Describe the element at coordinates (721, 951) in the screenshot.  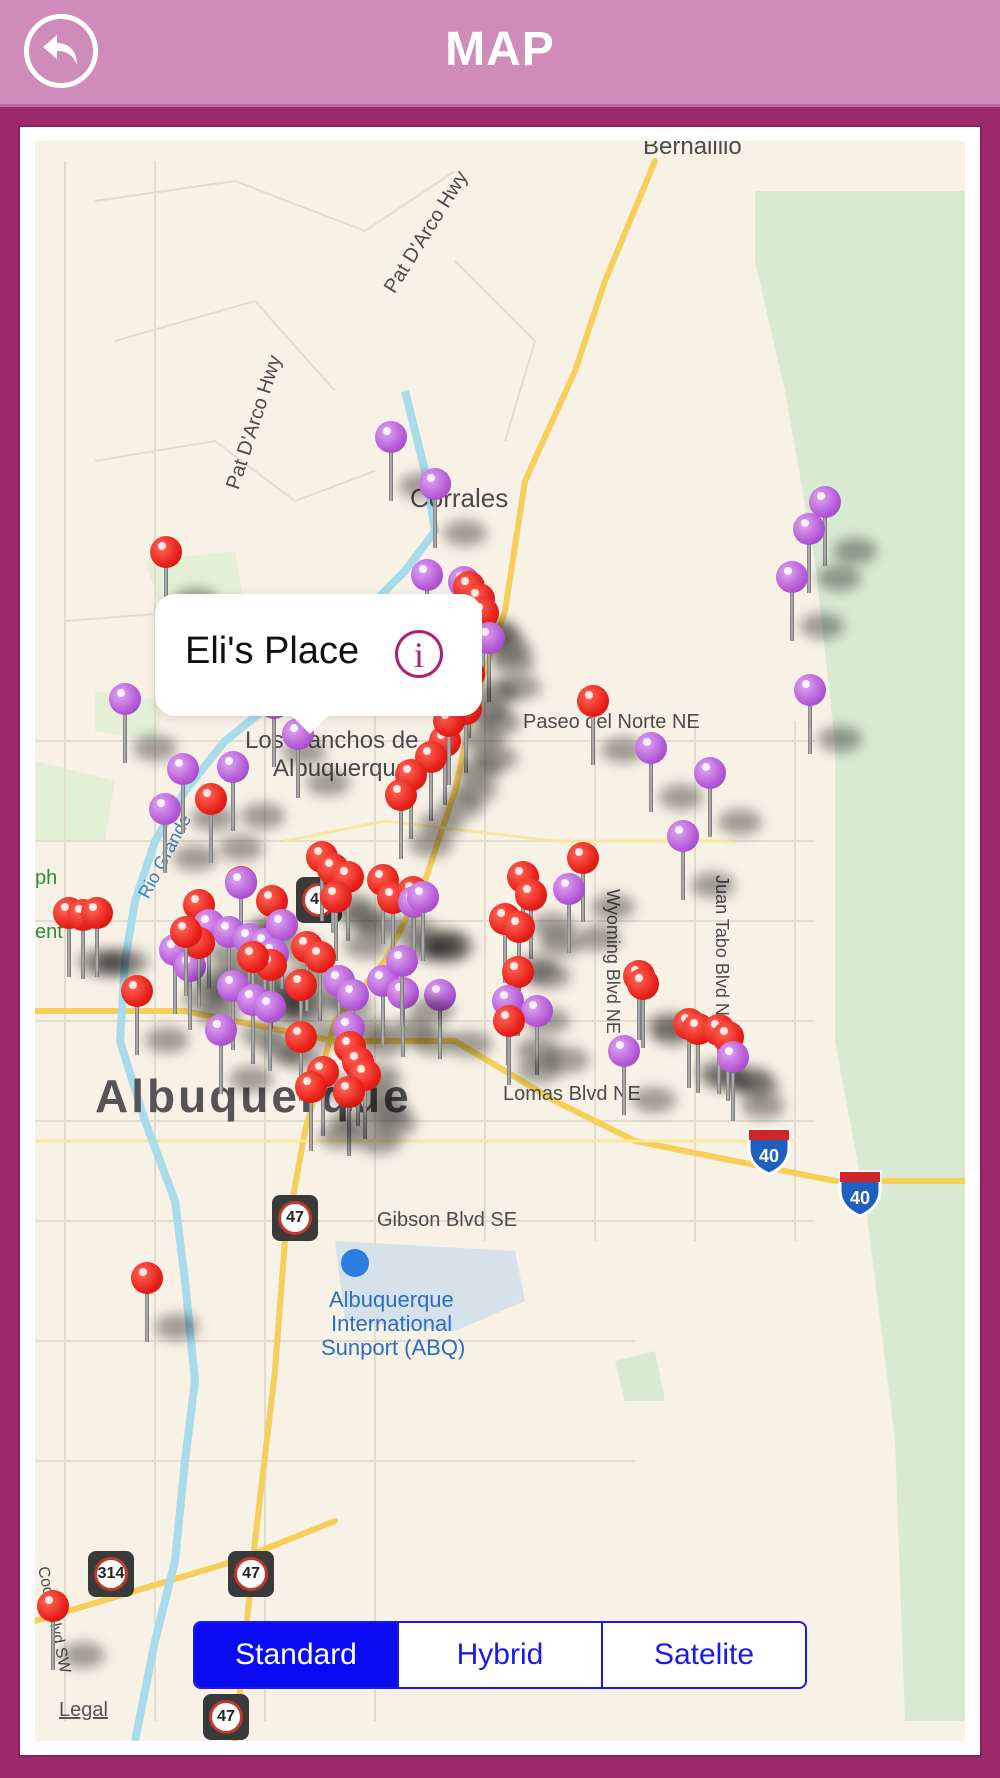
I see `label-juan-tabo-blvd: Juan Tabo Blvd NE` at that location.